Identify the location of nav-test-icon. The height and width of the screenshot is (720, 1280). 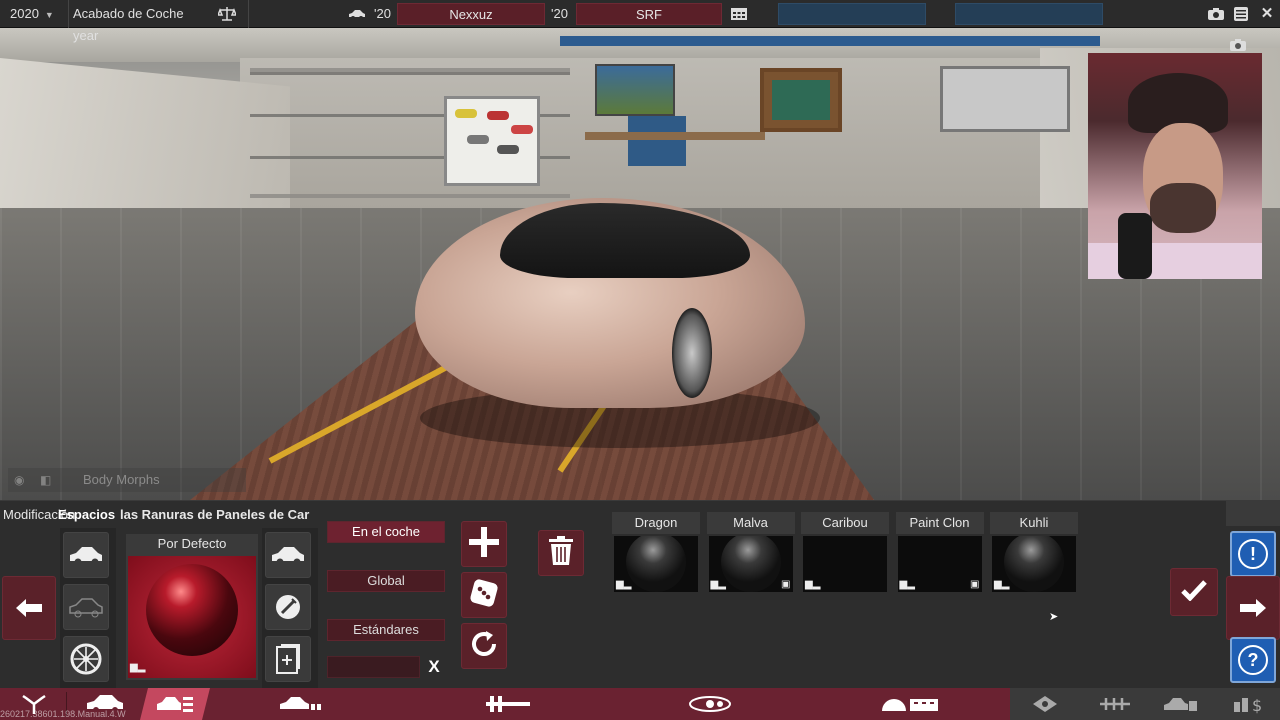
(1180, 704).